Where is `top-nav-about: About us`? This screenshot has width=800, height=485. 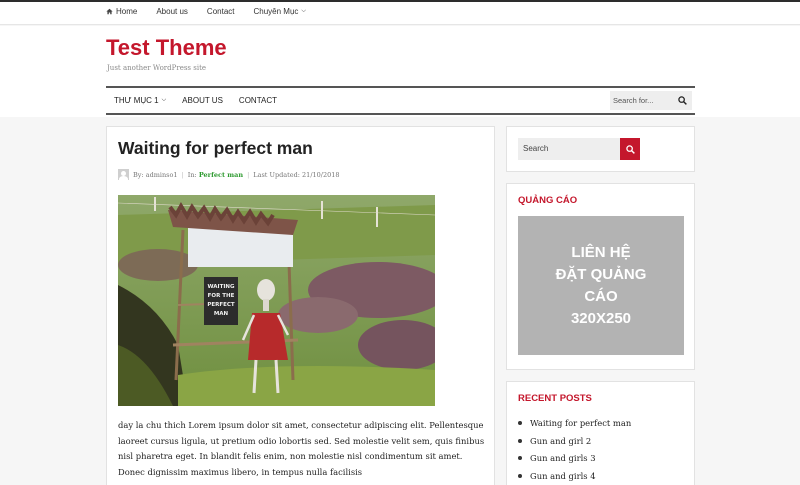 top-nav-about: About us is located at coordinates (172, 11).